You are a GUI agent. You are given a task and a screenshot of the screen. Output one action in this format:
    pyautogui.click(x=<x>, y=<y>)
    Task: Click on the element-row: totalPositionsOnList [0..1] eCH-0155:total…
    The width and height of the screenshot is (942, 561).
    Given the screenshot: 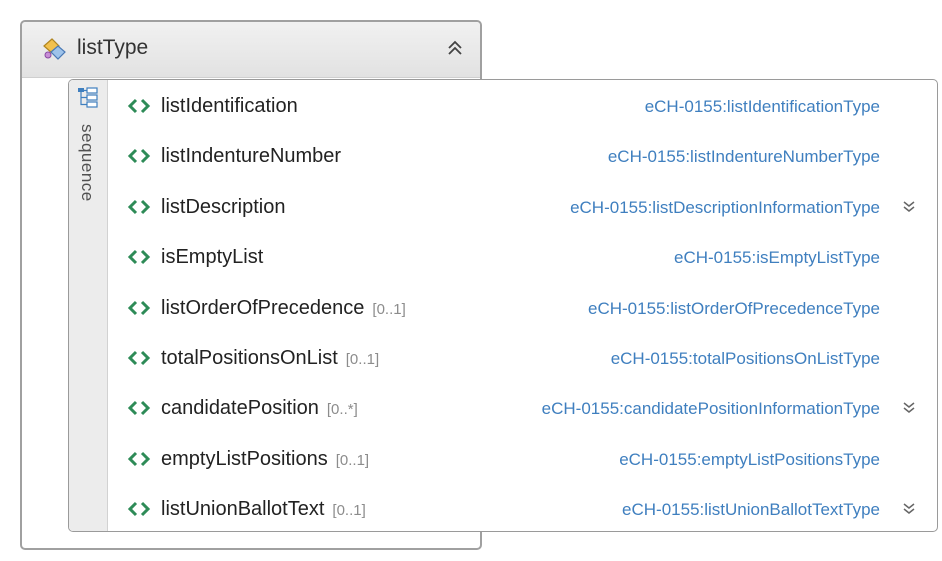 What is the action you would take?
    pyautogui.click(x=527, y=358)
    